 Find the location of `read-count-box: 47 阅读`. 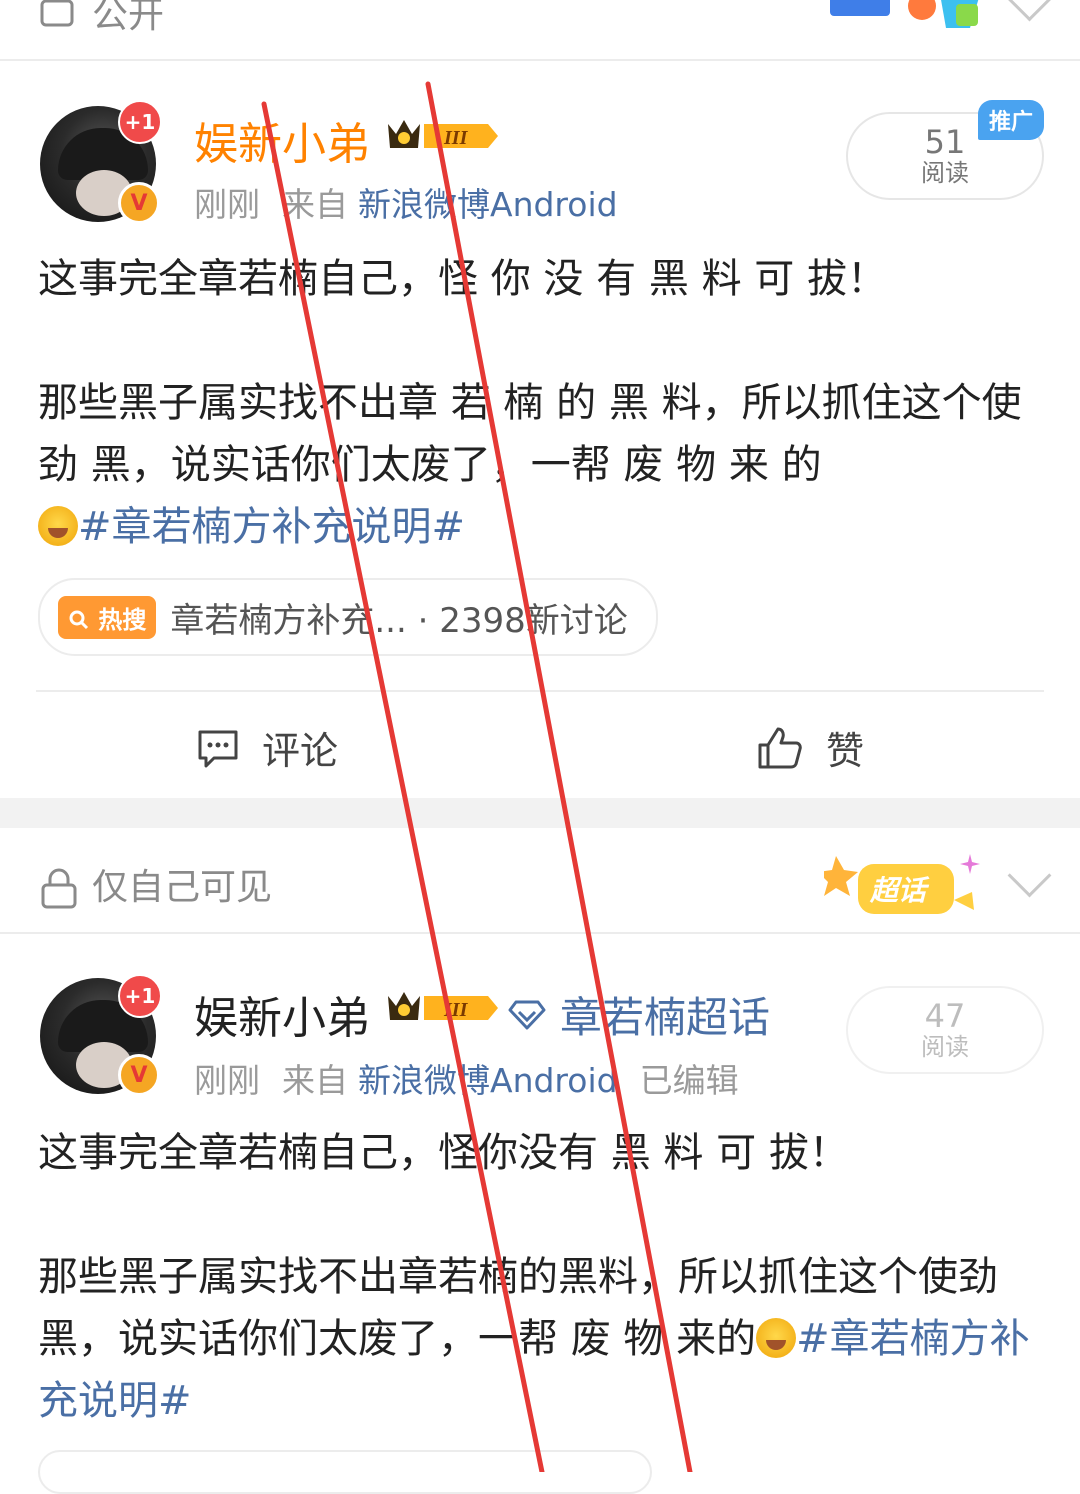

read-count-box: 47 阅读 is located at coordinates (945, 1030).